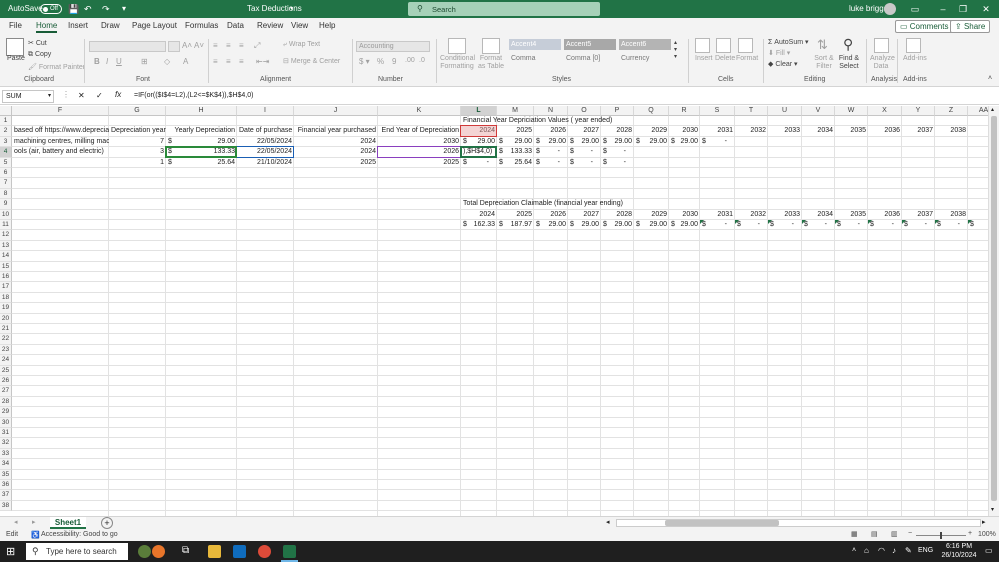 The image size is (999, 562). Describe the element at coordinates (336, 111) in the screenshot. I see `column-header-j: J` at that location.